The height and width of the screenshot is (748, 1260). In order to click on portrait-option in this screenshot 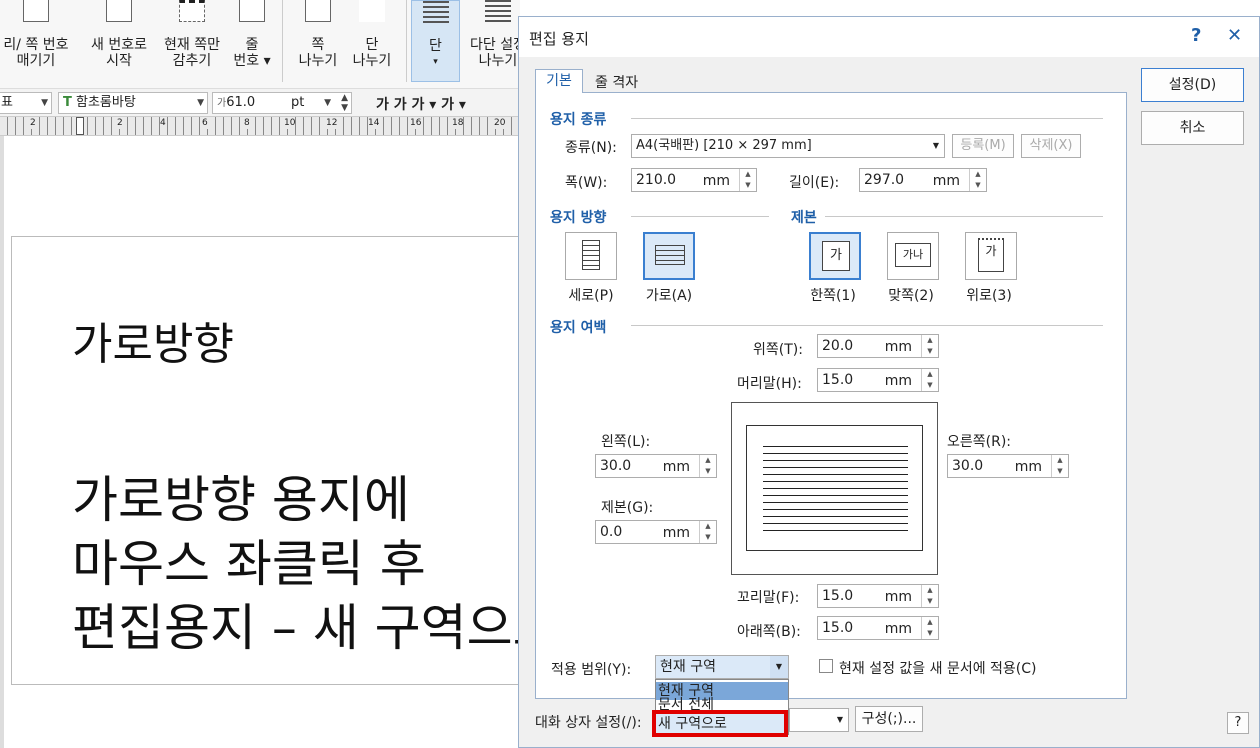, I will do `click(591, 256)`.